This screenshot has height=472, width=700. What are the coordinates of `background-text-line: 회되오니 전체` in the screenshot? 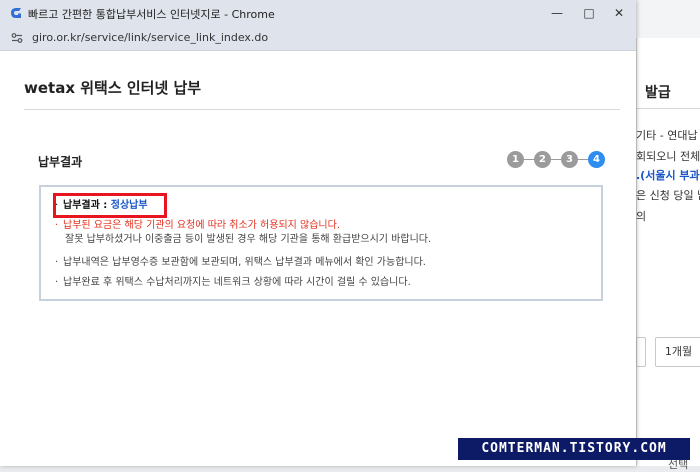 It's located at (668, 156).